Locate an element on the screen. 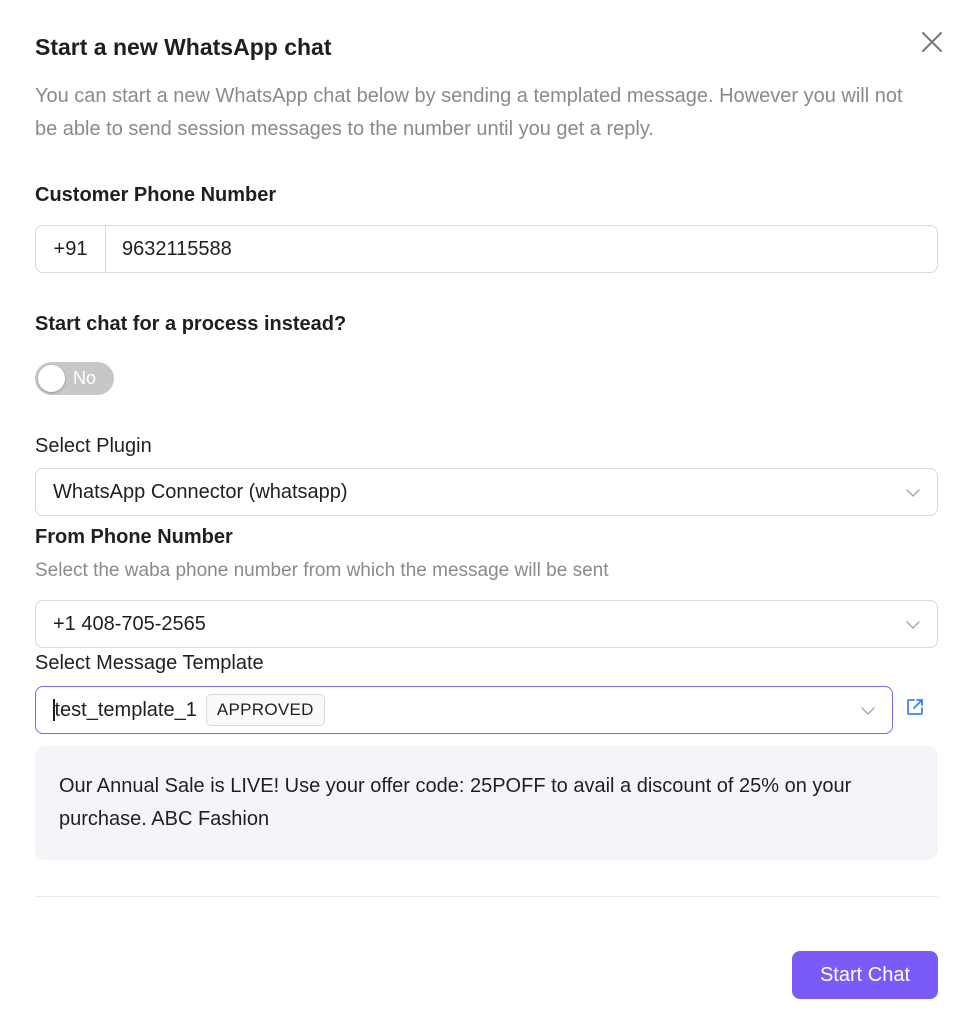 The image size is (974, 1028). template-select-value: test_template_1 is located at coordinates (125, 709).